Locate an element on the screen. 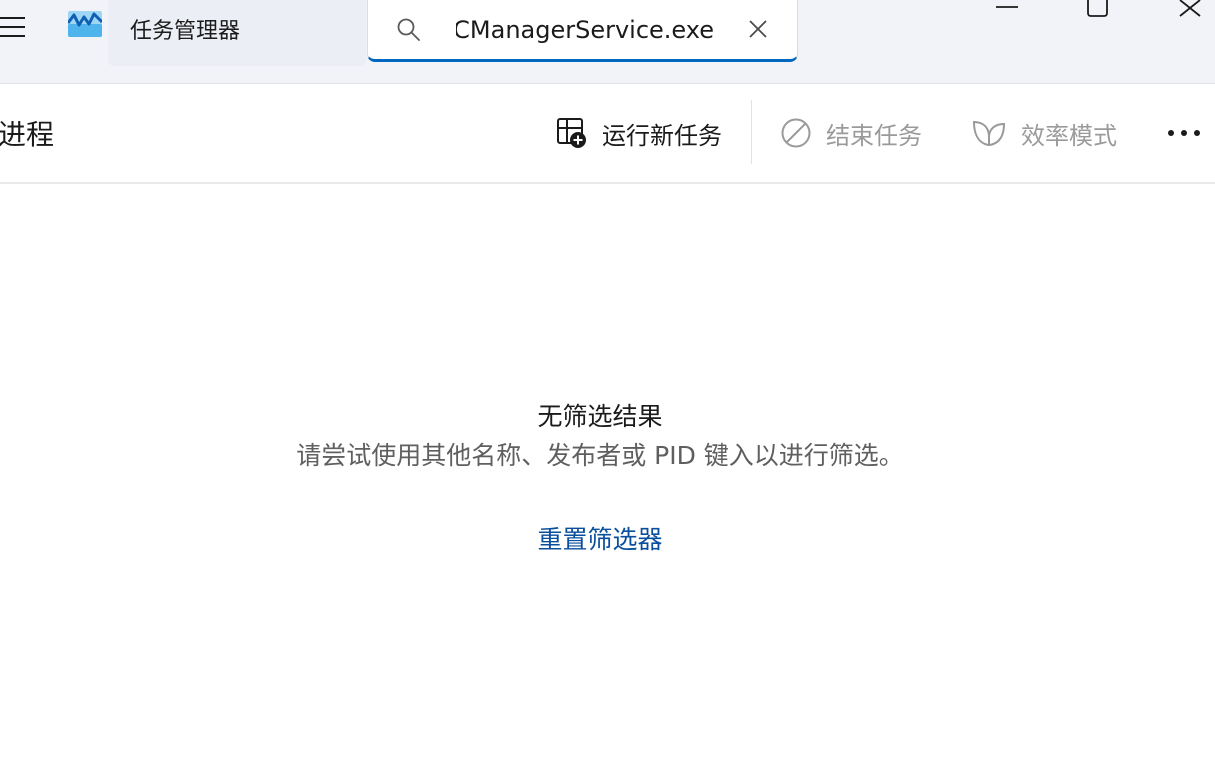 The image size is (1215, 769). search-input: CManagerService.exe is located at coordinates (585, 30).